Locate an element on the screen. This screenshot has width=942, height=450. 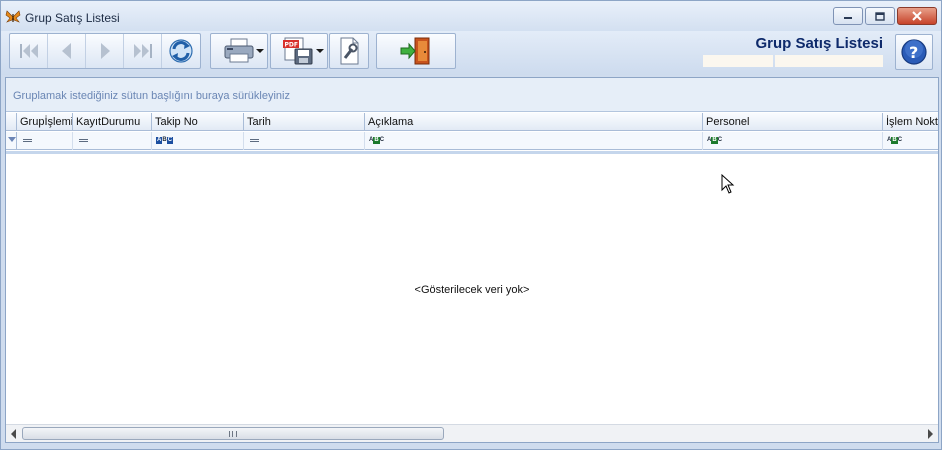
page-title: Grup Satış Listesi is located at coordinates (819, 43).